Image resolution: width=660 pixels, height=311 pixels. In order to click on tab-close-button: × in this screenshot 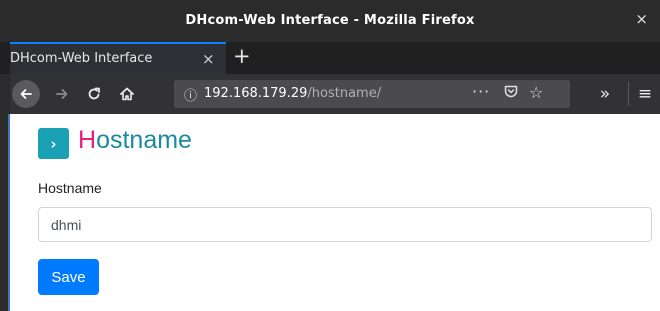, I will do `click(208, 59)`.